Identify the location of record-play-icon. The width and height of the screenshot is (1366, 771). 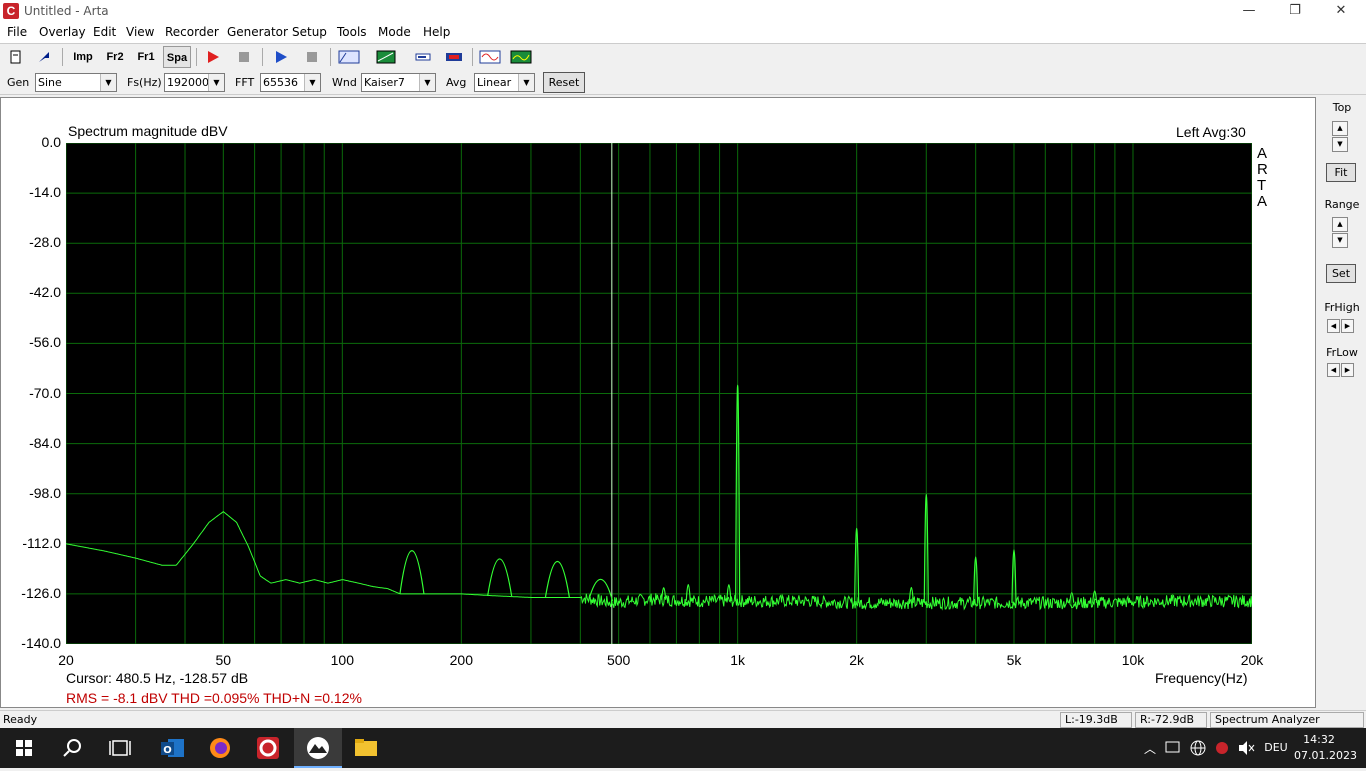
(213, 57).